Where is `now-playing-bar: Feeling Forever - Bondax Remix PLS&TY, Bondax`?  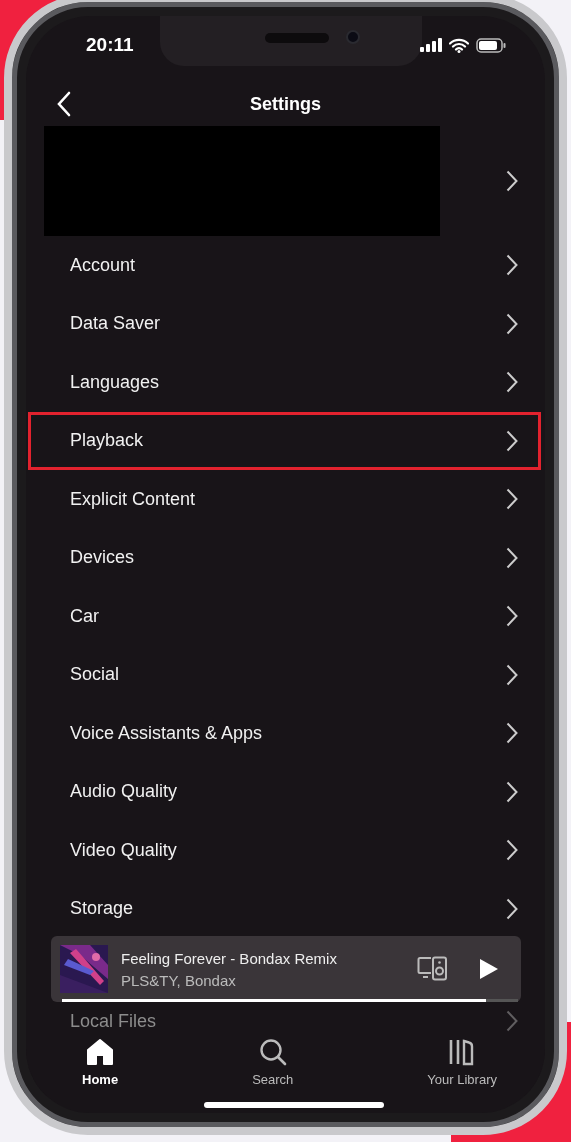 now-playing-bar: Feeling Forever - Bondax Remix PLS&TY, Bondax is located at coordinates (286, 969).